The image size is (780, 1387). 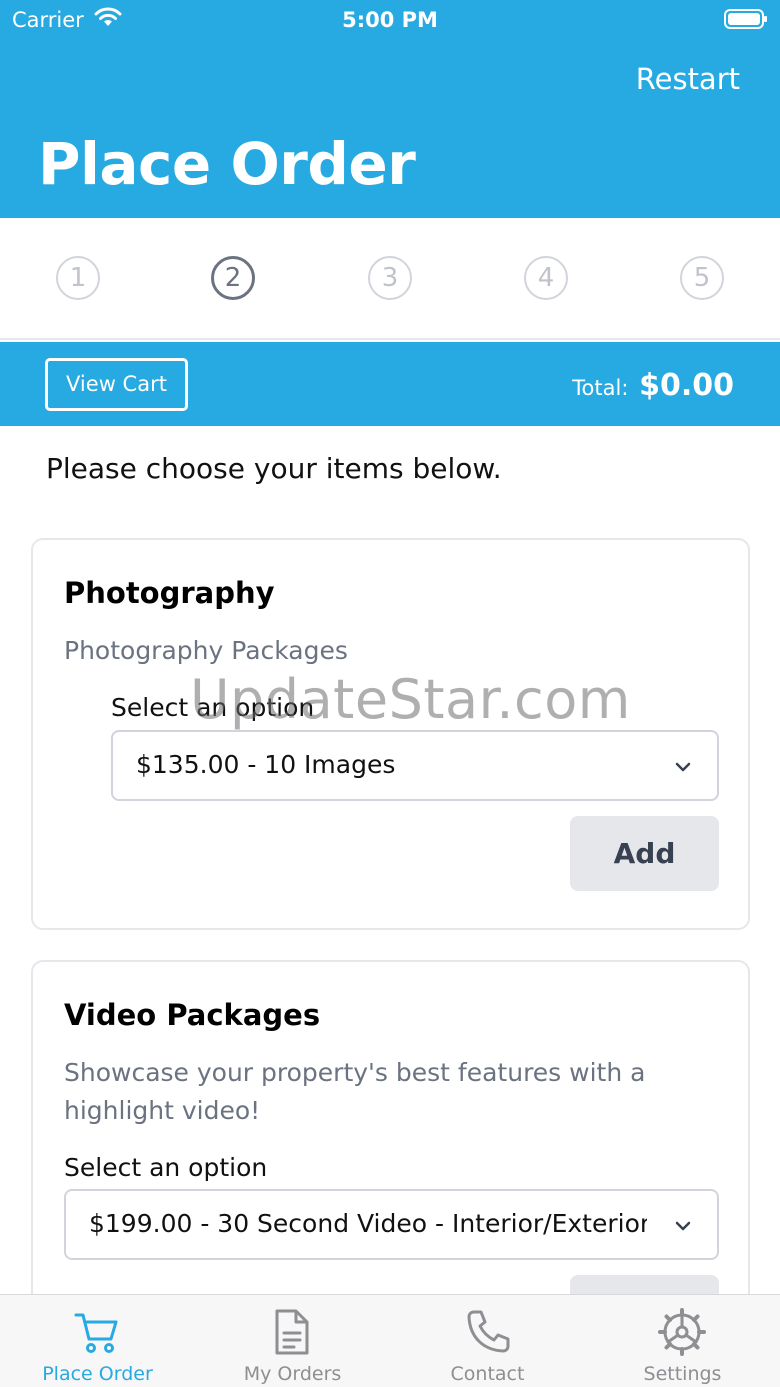 What do you see at coordinates (410, 699) in the screenshot?
I see `watermark: UpdateStar.com` at bounding box center [410, 699].